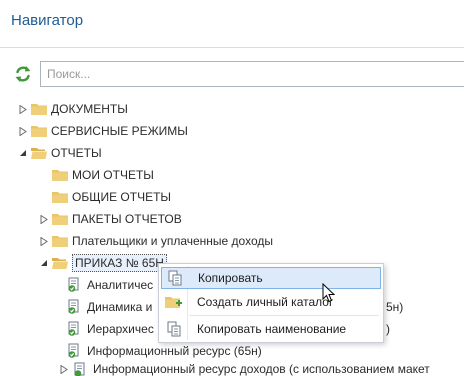  Describe the element at coordinates (271, 278) in the screenshot. I see `menu-item-copy: Копировать` at that location.